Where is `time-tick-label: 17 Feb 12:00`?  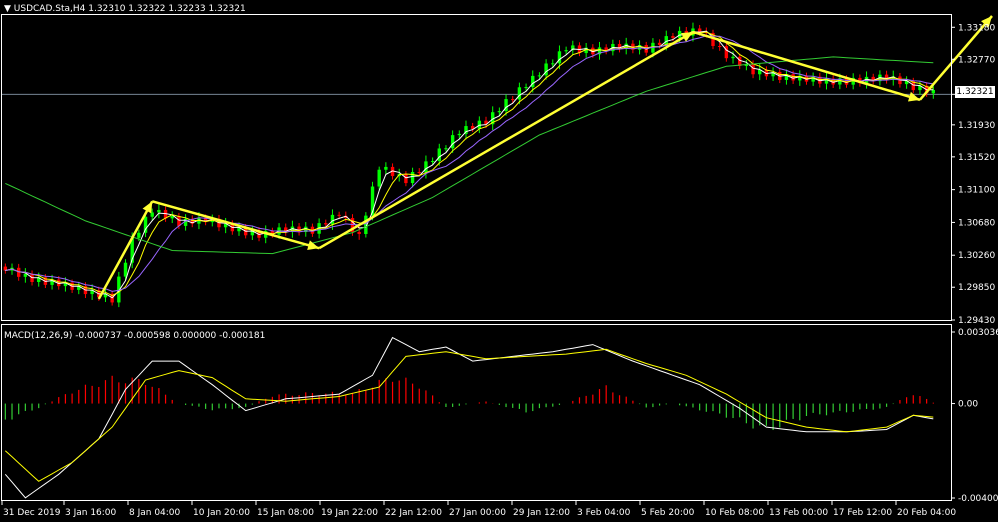
time-tick-label: 17 Feb 12:00 is located at coordinates (862, 513).